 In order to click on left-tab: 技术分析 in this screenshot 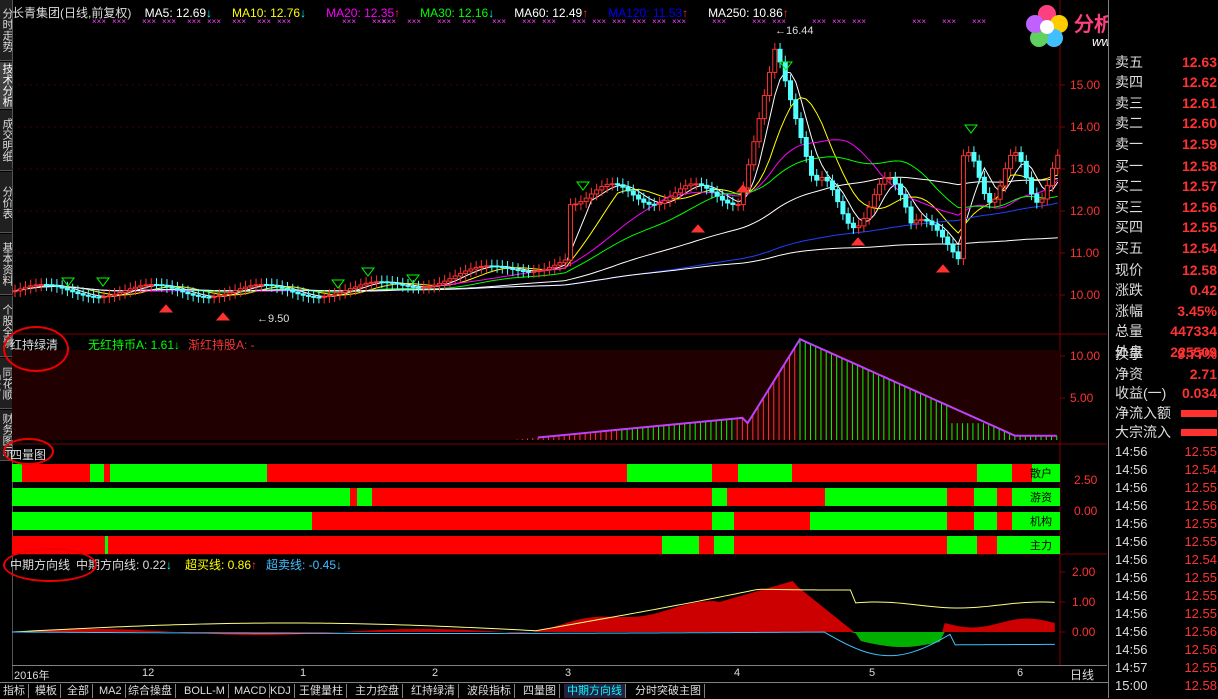, I will do `click(6, 85)`.